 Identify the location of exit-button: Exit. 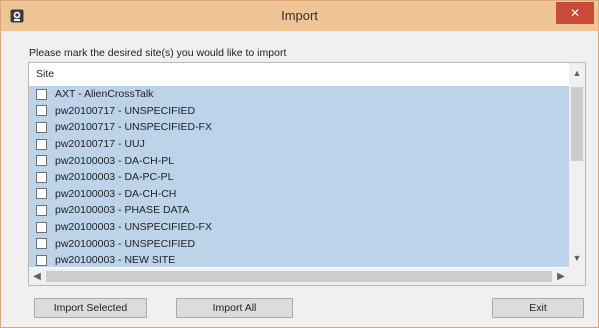
(538, 308).